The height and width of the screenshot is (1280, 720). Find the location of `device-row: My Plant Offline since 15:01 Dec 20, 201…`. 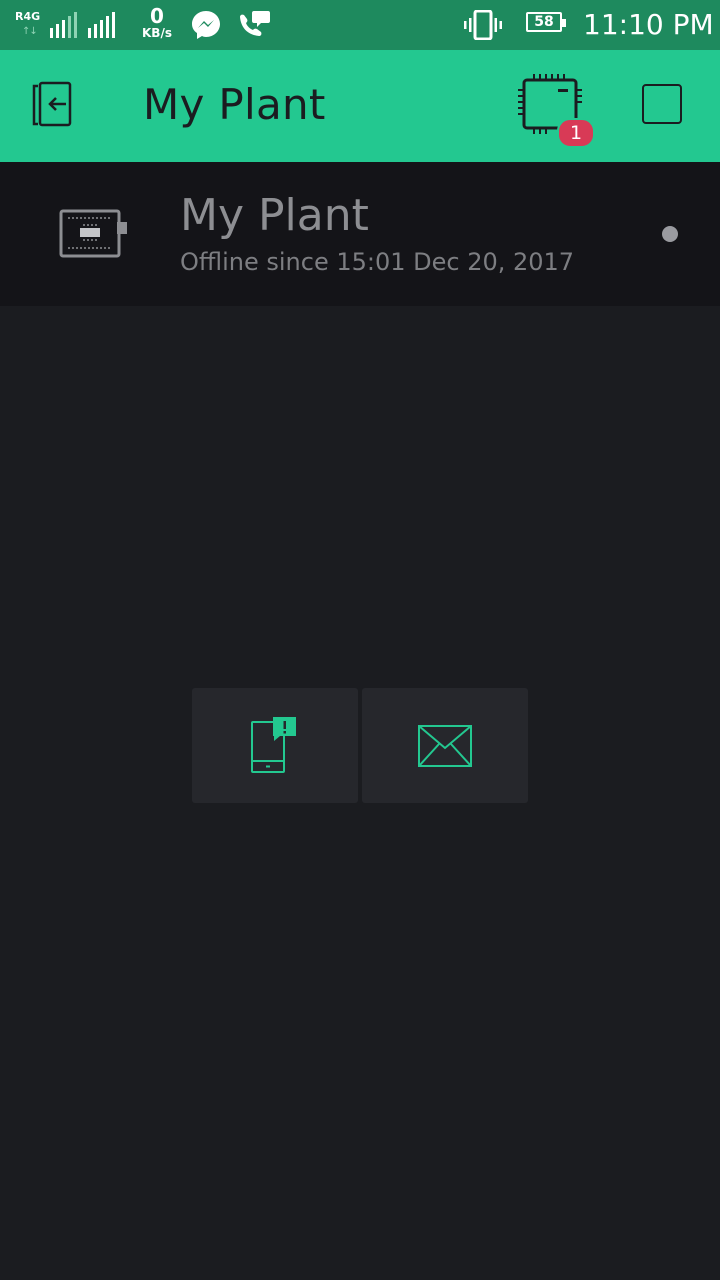

device-row: My Plant Offline since 15:01 Dec 20, 201… is located at coordinates (360, 234).